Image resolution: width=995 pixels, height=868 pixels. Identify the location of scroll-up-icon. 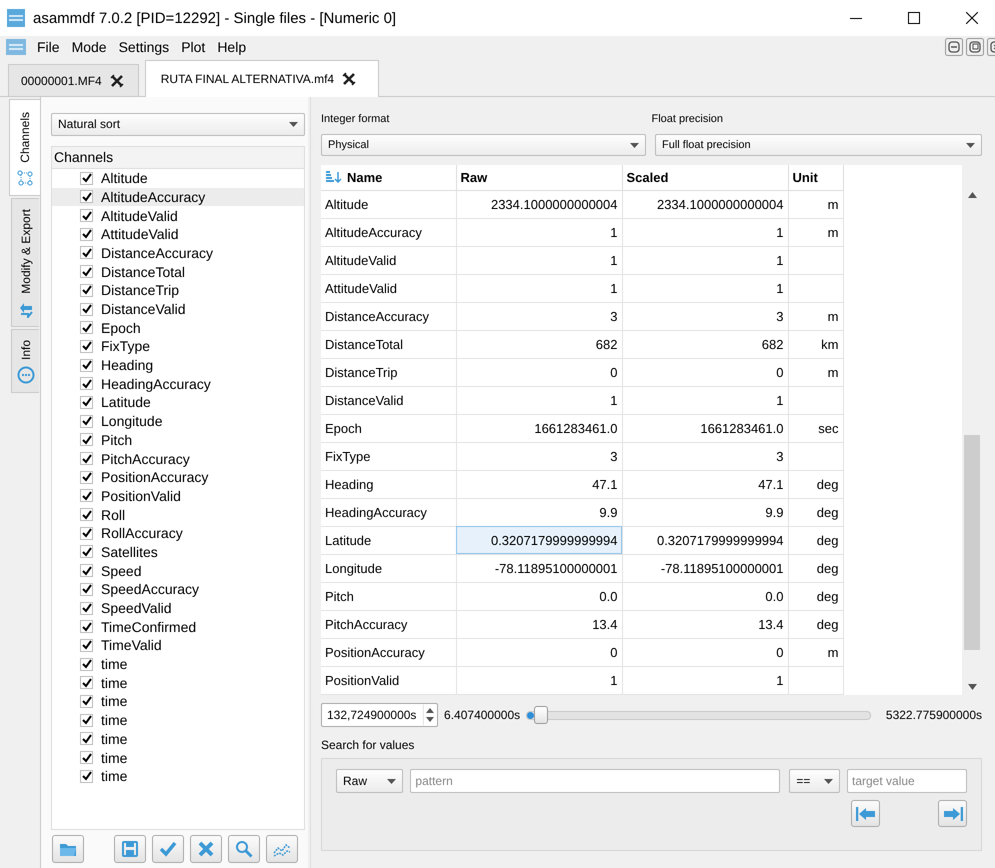
(972, 195).